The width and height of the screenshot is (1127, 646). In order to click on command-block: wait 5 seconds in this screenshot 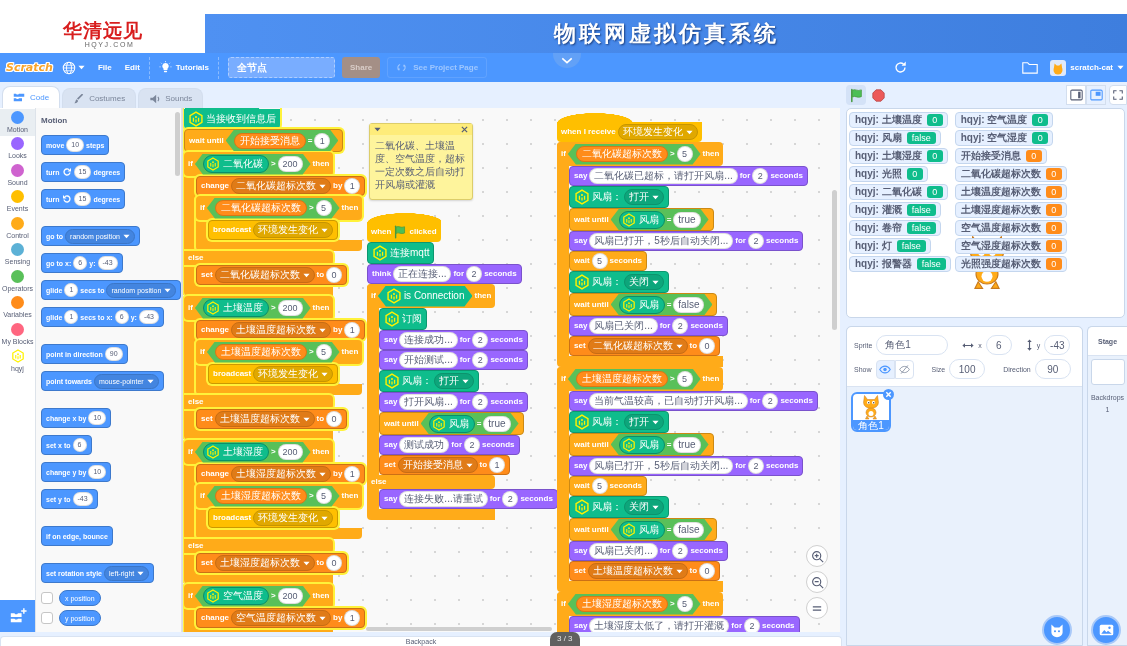, I will do `click(608, 261)`.